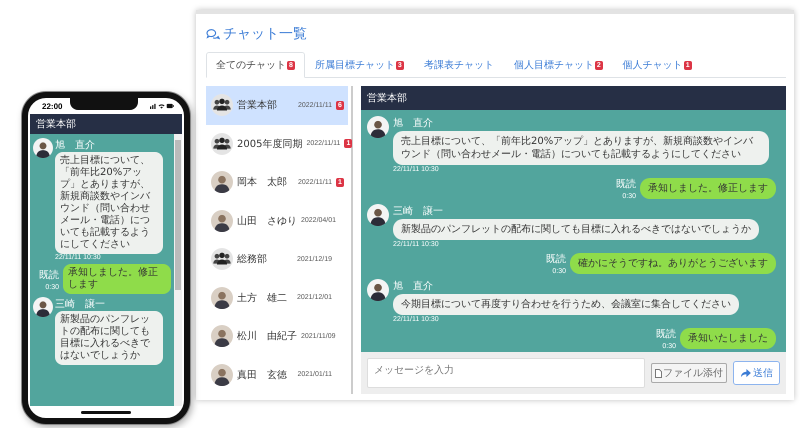  What do you see at coordinates (262, 375) in the screenshot?
I see `chat-name: 真田 玄徳` at bounding box center [262, 375].